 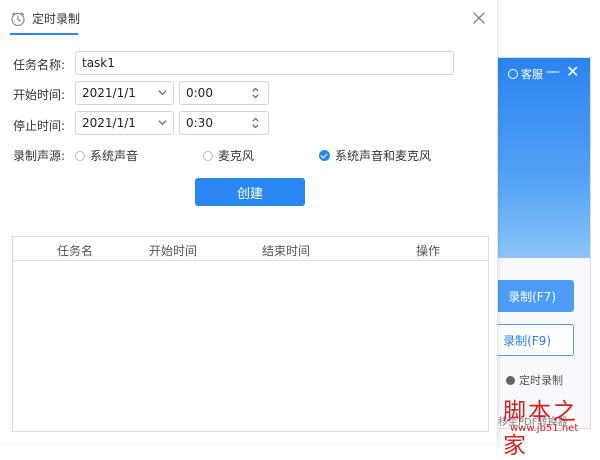 I want to click on close-icon, so click(x=479, y=18).